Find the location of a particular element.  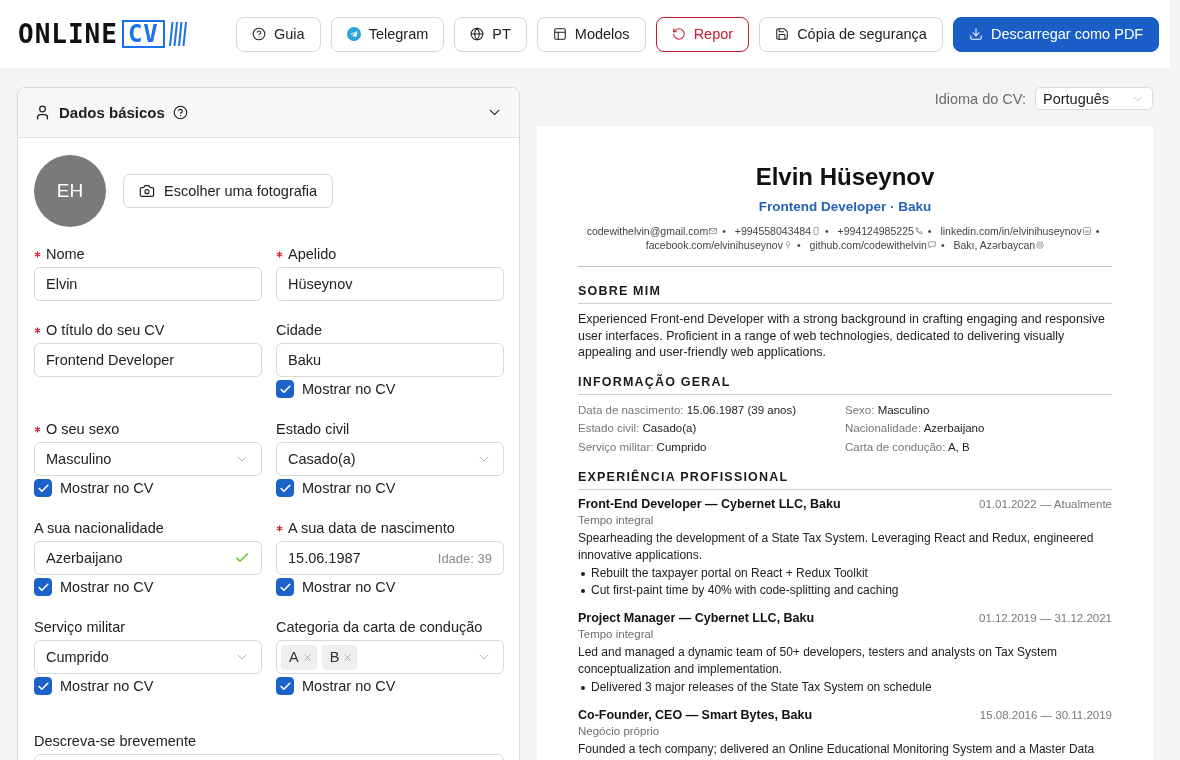

photo-button: Escolher uma fotografia is located at coordinates (228, 191).